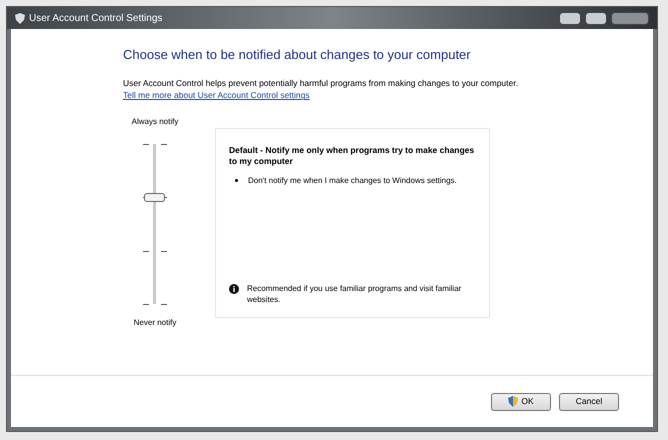 The height and width of the screenshot is (440, 668). I want to click on bullet-text: Don't notify me when I make changes to Windows settings., so click(352, 180).